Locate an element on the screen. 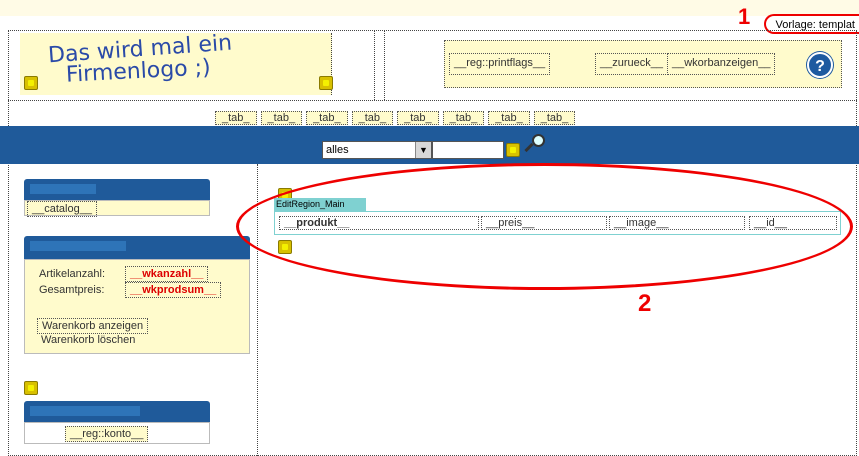  show-cart-link: __wkorbanzeigen__ is located at coordinates (721, 64).